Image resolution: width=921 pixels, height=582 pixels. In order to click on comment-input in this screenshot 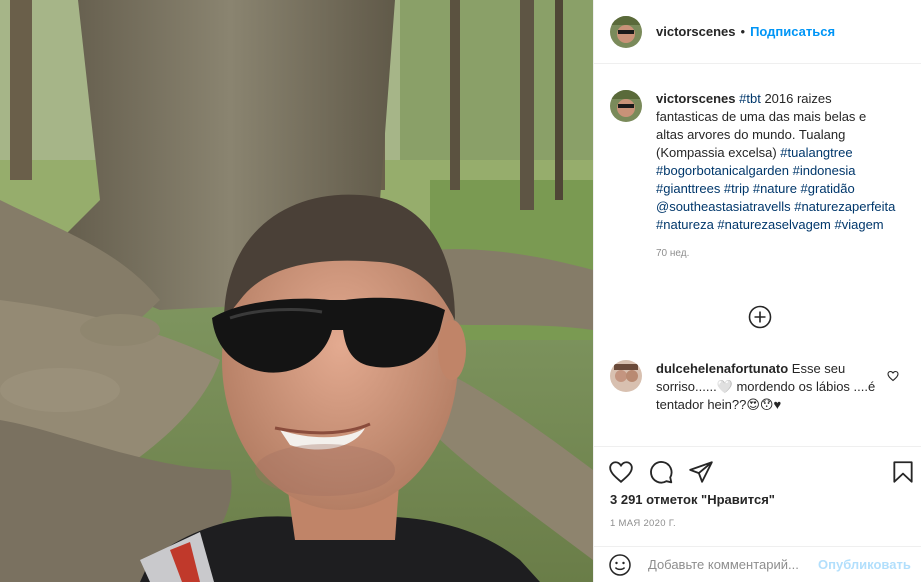, I will do `click(733, 564)`.